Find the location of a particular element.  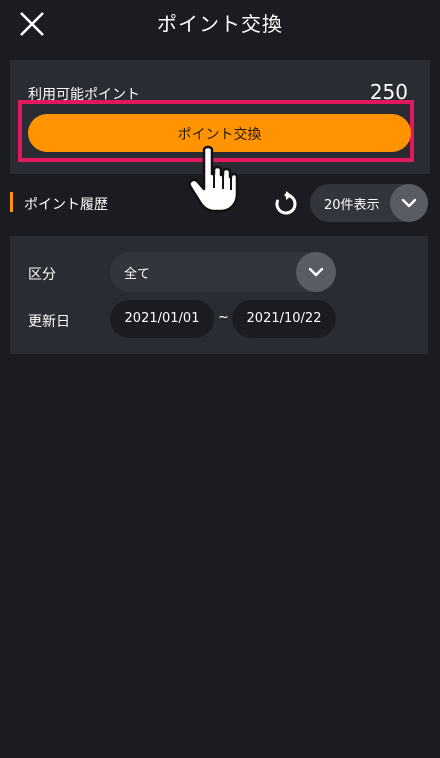

update-date-label: 更新日 is located at coordinates (49, 322).